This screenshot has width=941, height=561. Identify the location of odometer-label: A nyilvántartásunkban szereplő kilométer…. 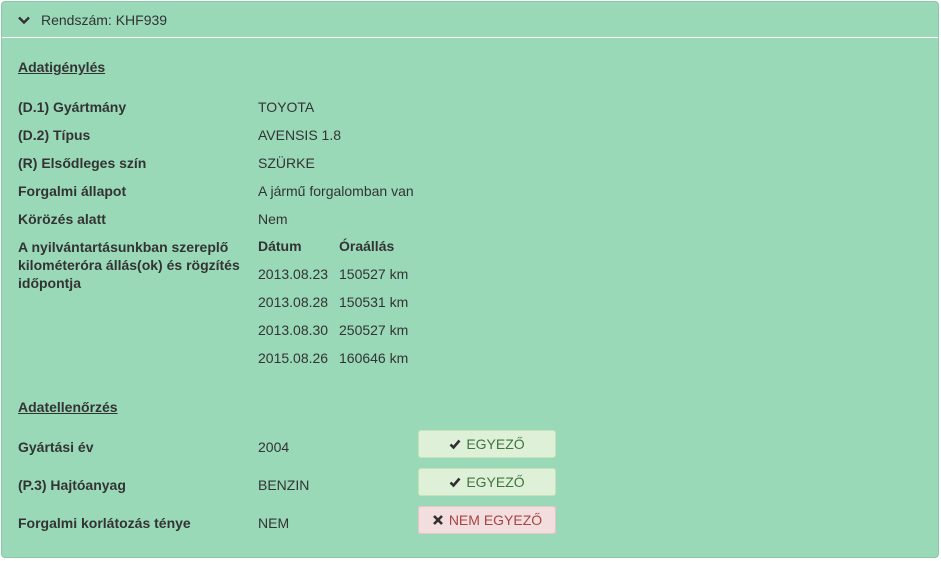
(129, 265).